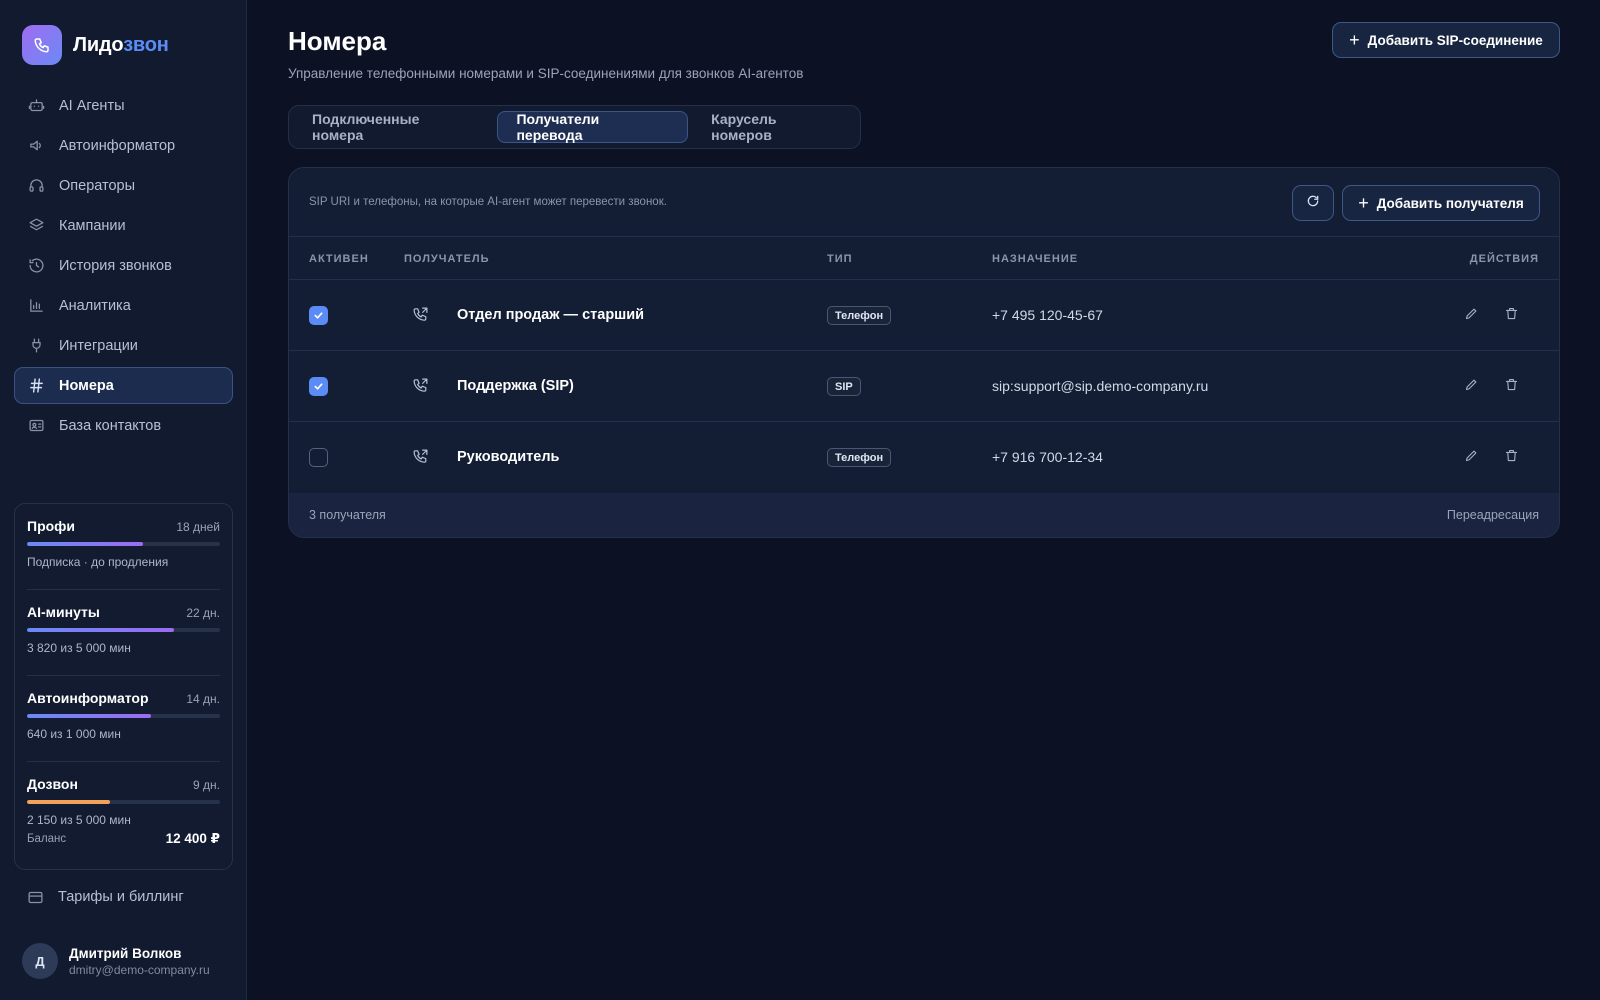 The image size is (1600, 1000). What do you see at coordinates (92, 225) in the screenshot?
I see `sidebar-item-label: Кампании` at bounding box center [92, 225].